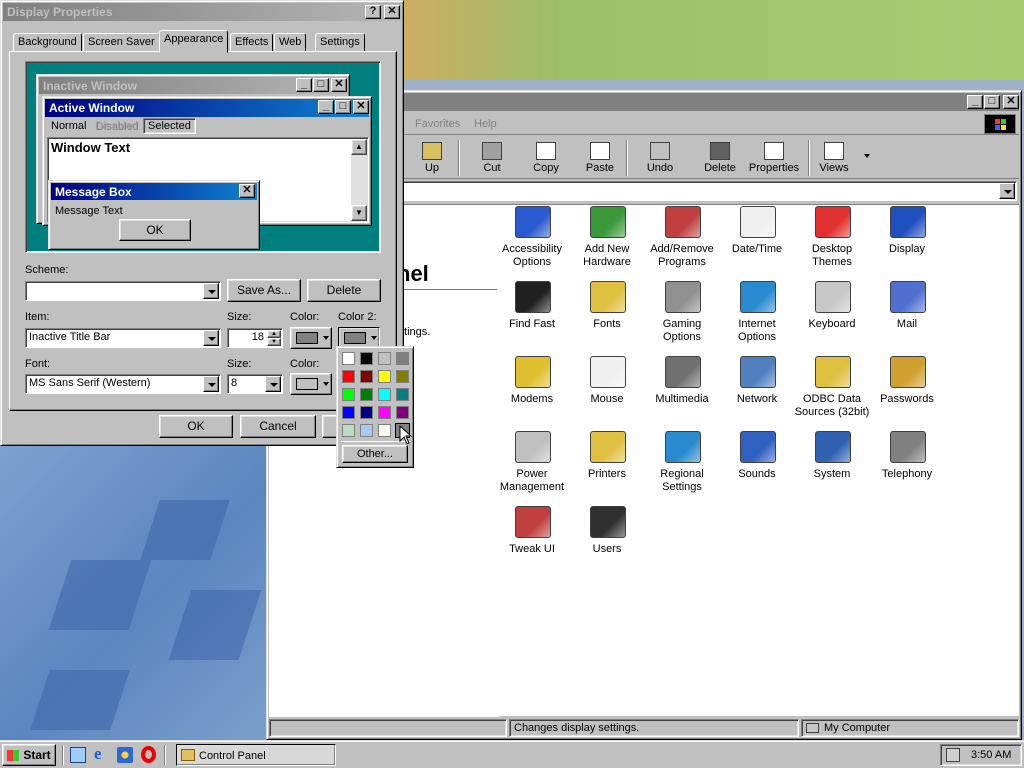 This screenshot has height=768, width=1024. What do you see at coordinates (78, 755) in the screenshot?
I see `show-desktop-icon` at bounding box center [78, 755].